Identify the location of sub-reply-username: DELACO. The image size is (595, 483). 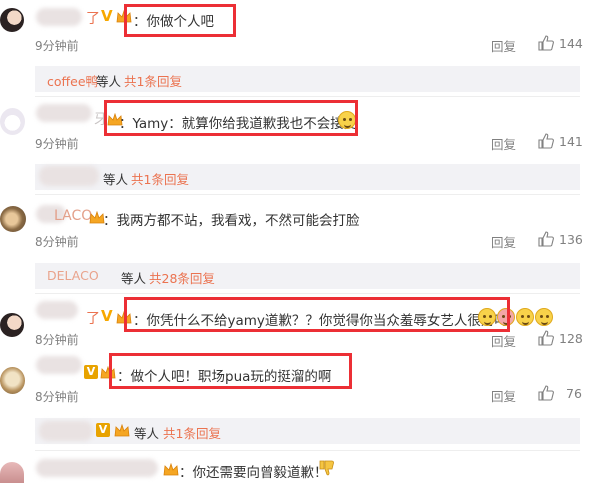
(73, 275).